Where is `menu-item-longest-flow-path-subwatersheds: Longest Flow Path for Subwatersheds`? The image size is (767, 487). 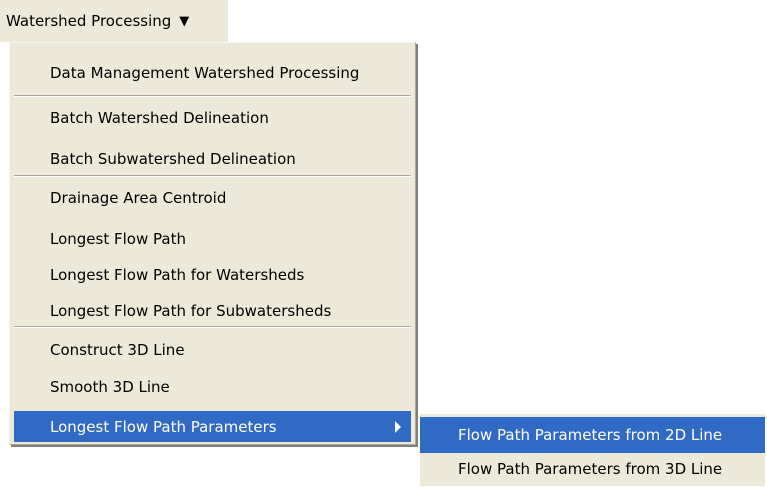 menu-item-longest-flow-path-subwatersheds: Longest Flow Path for Subwatersheds is located at coordinates (212, 311).